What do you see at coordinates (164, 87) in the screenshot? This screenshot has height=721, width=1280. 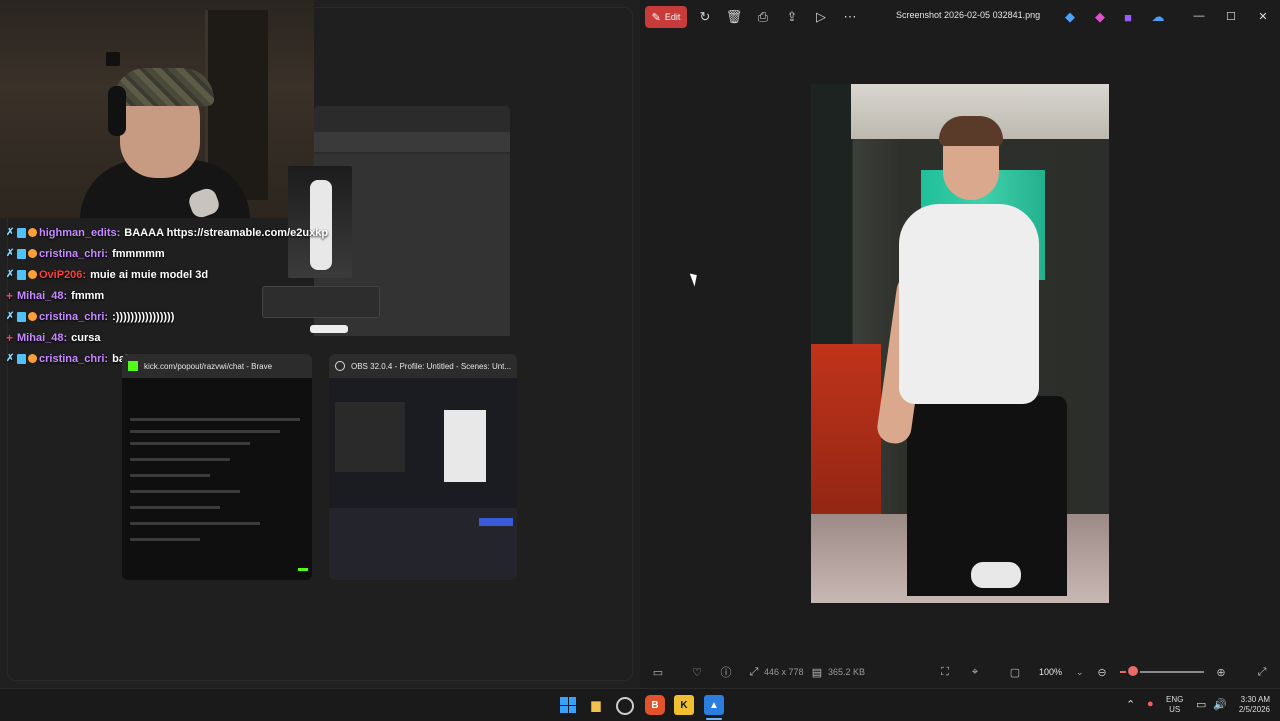 I see `webcam-streamer-cap` at bounding box center [164, 87].